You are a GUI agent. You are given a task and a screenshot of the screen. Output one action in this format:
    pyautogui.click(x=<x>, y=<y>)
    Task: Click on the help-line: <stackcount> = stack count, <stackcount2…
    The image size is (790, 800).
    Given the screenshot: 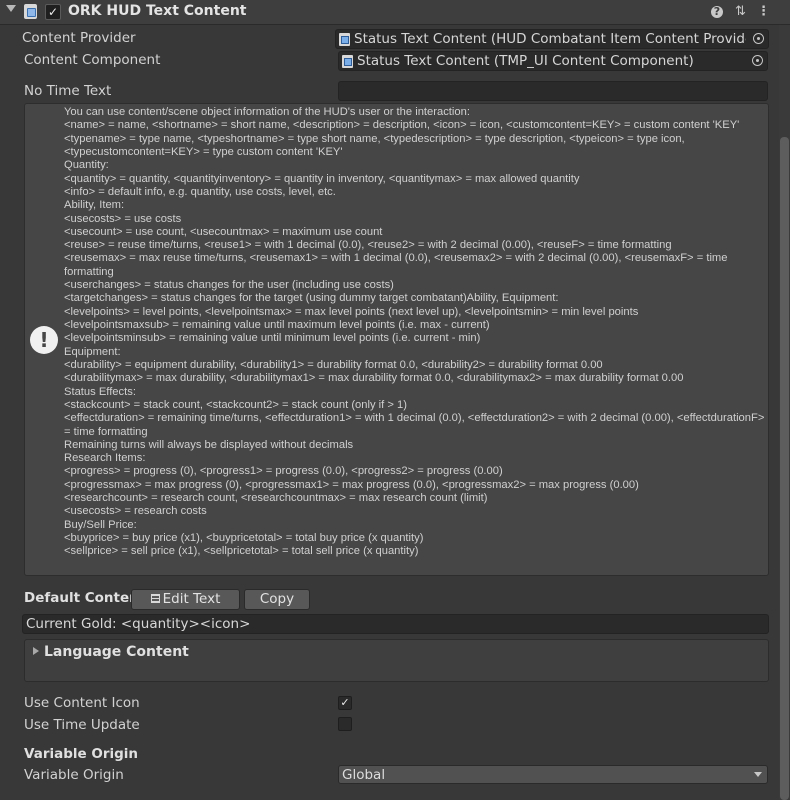 What is the action you would take?
    pyautogui.click(x=235, y=404)
    